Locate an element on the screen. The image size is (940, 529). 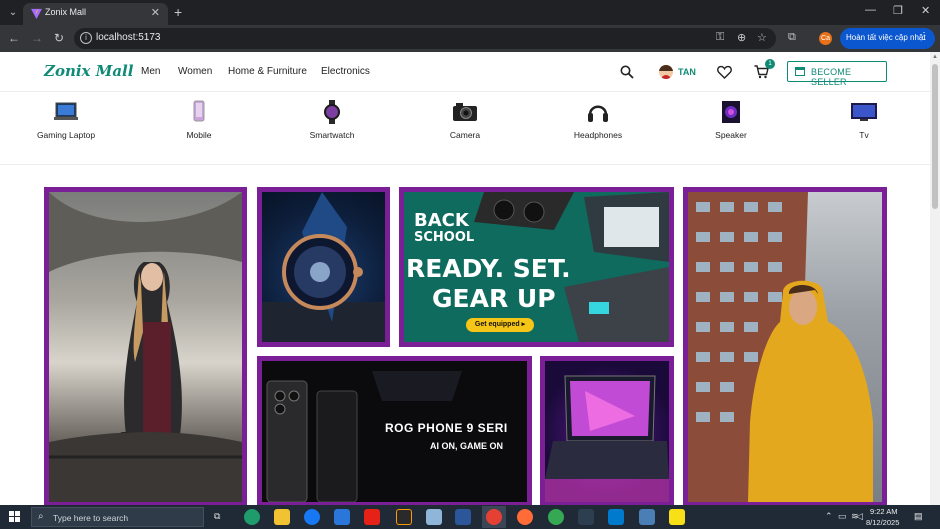
edge-app-icon is located at coordinates (252, 517).